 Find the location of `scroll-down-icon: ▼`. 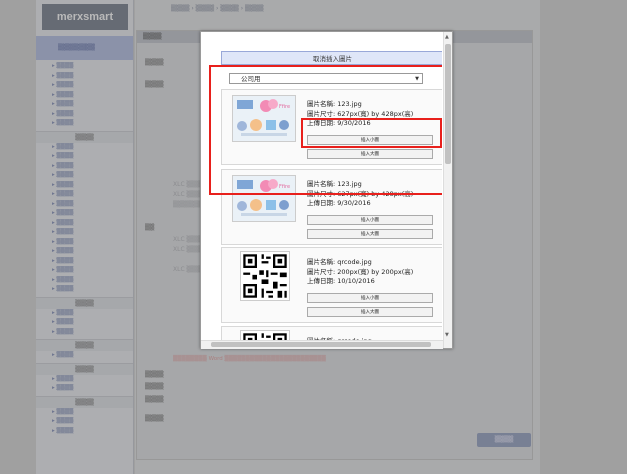

scroll-down-icon: ▼ is located at coordinates (447, 335).